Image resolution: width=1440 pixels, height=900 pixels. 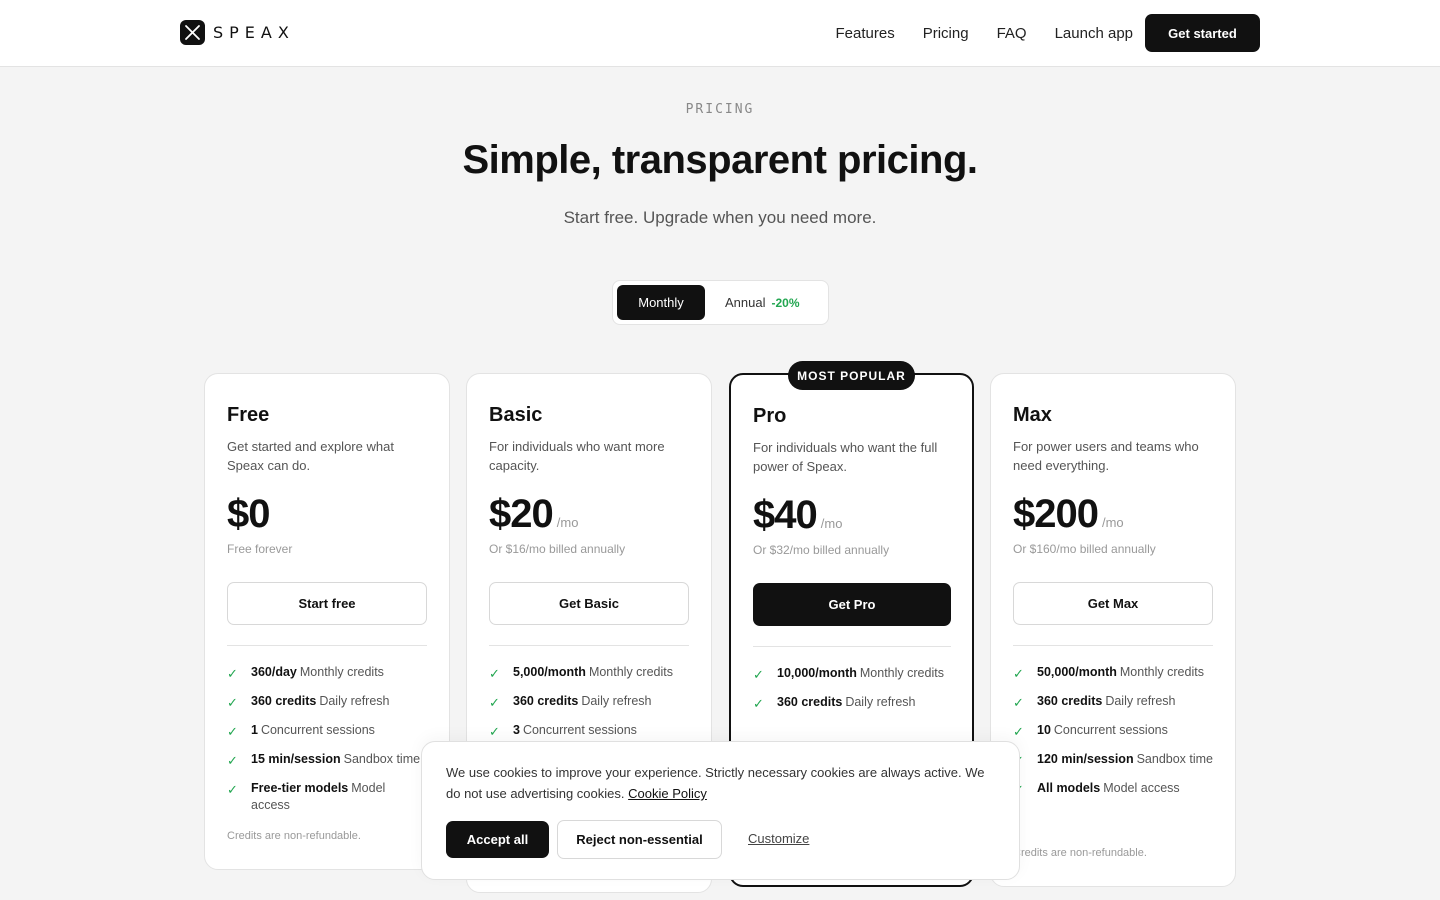 I want to click on plan-name: Basic, so click(x=516, y=415).